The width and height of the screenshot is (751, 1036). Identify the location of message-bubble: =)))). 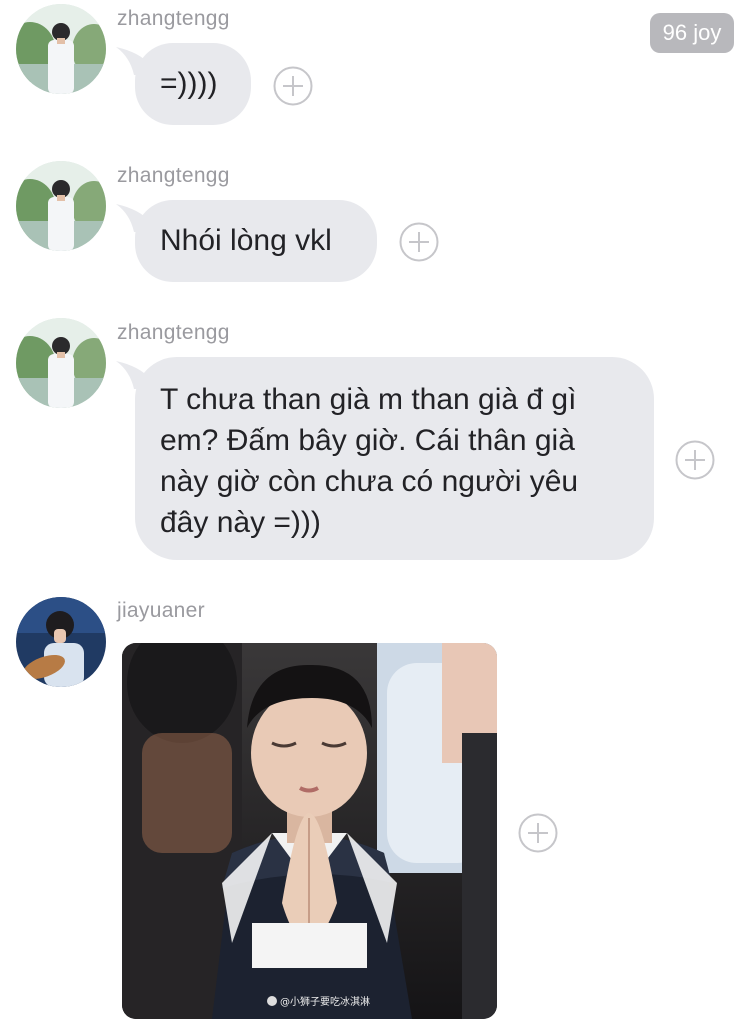
(193, 84).